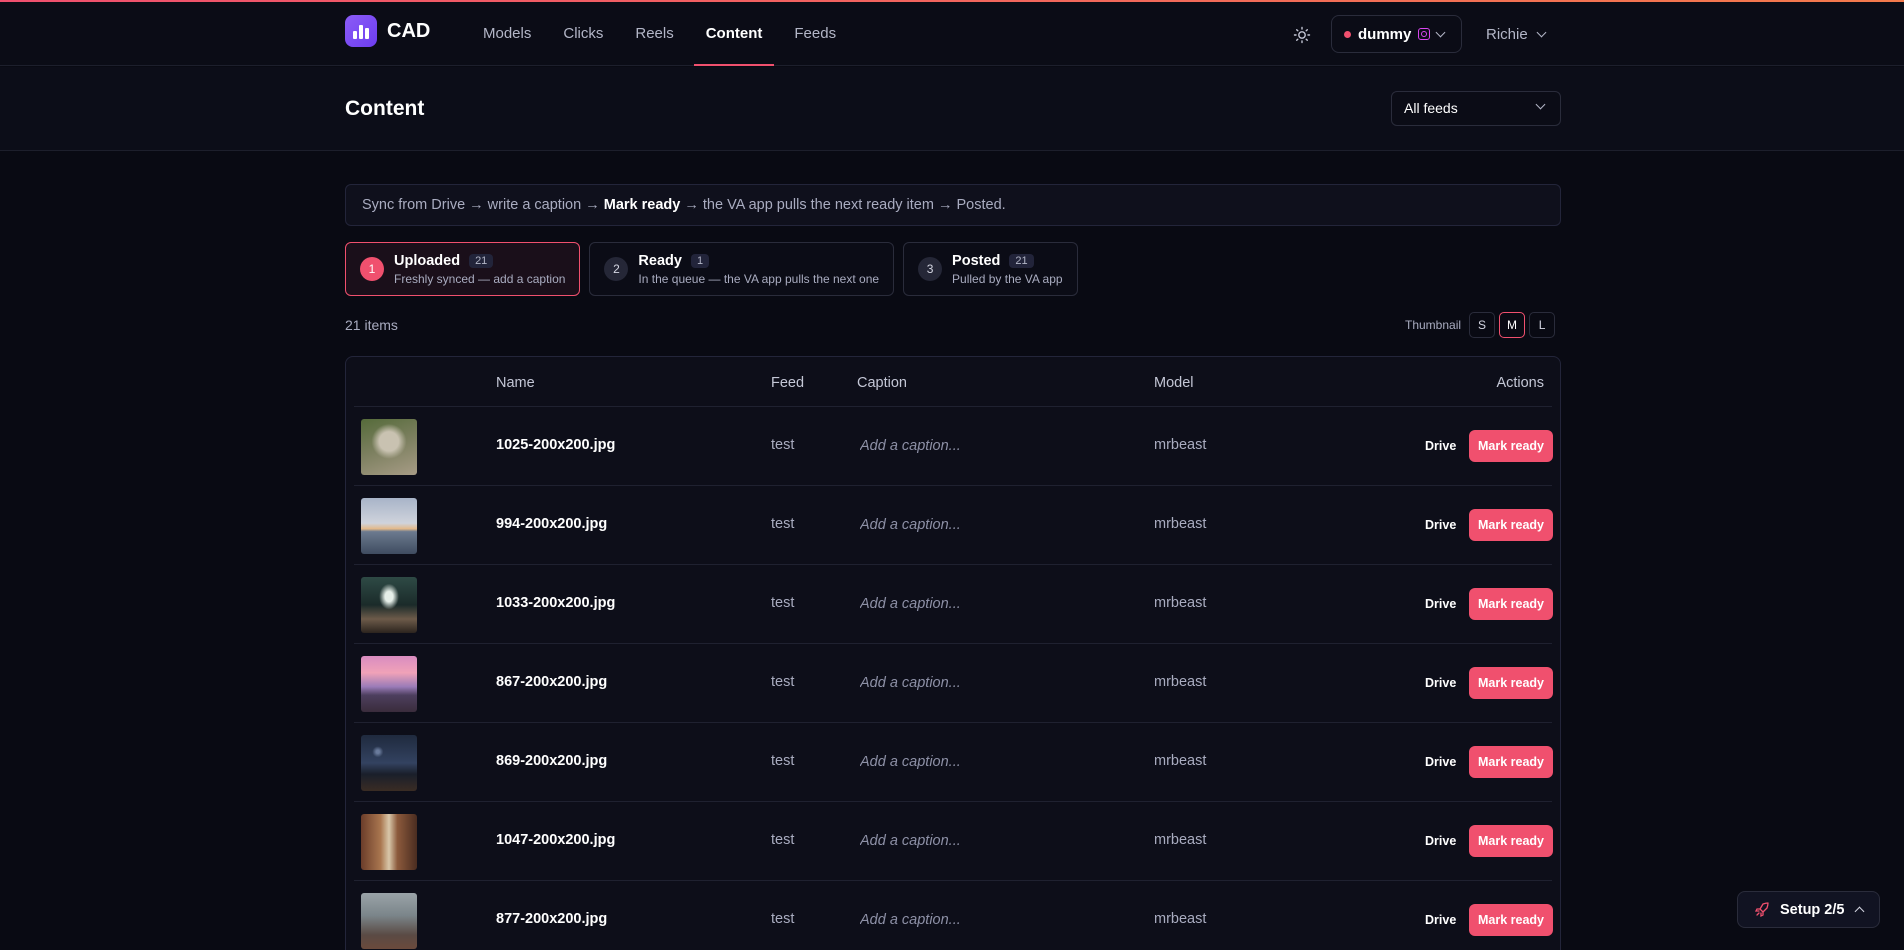 The width and height of the screenshot is (1904, 950). I want to click on step-title: Posted, so click(976, 260).